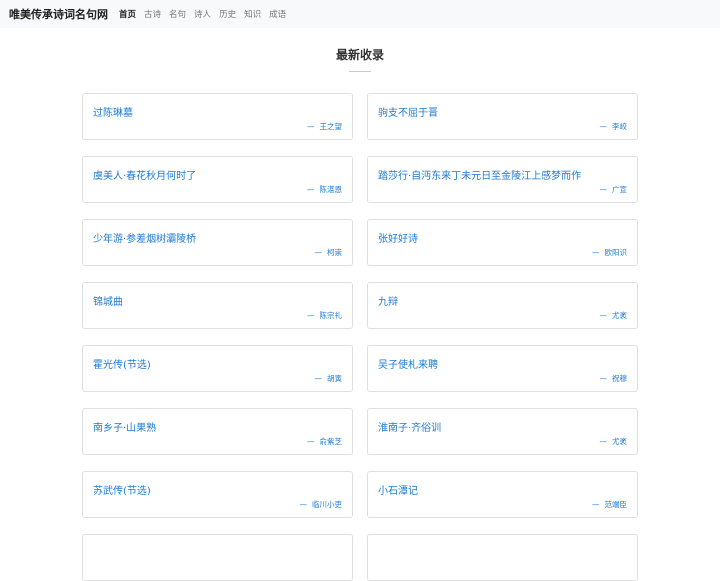  I want to click on site-logo: 唯美传承诗词名句网, so click(58, 14).